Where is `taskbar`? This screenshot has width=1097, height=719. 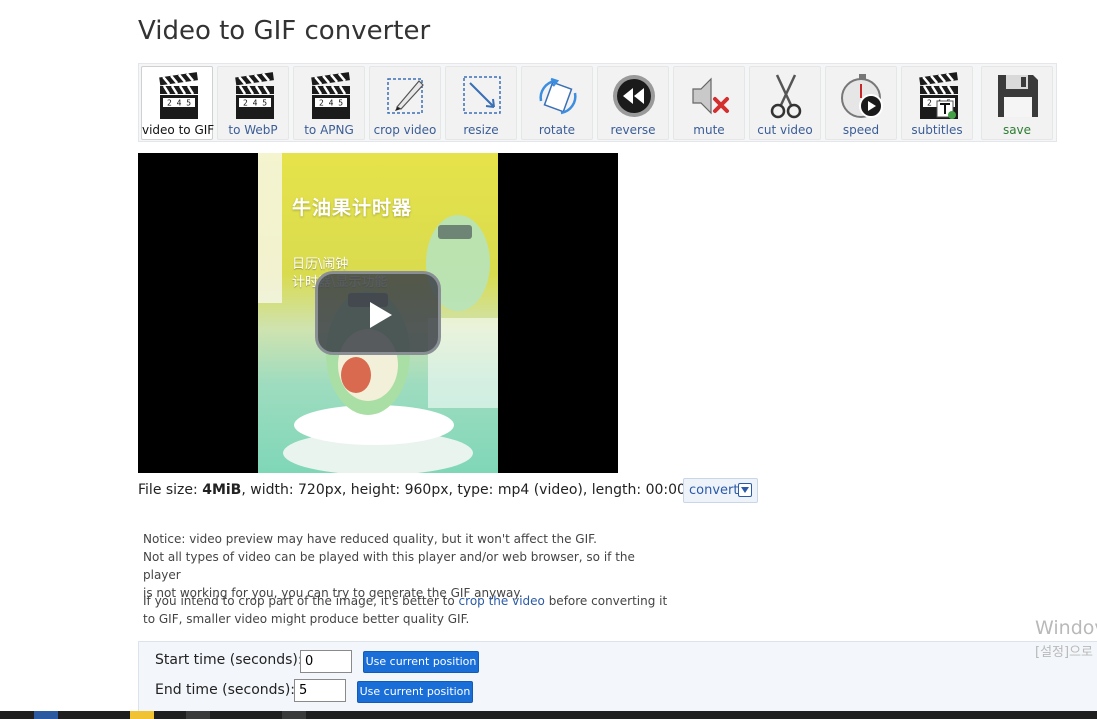
taskbar is located at coordinates (548, 715).